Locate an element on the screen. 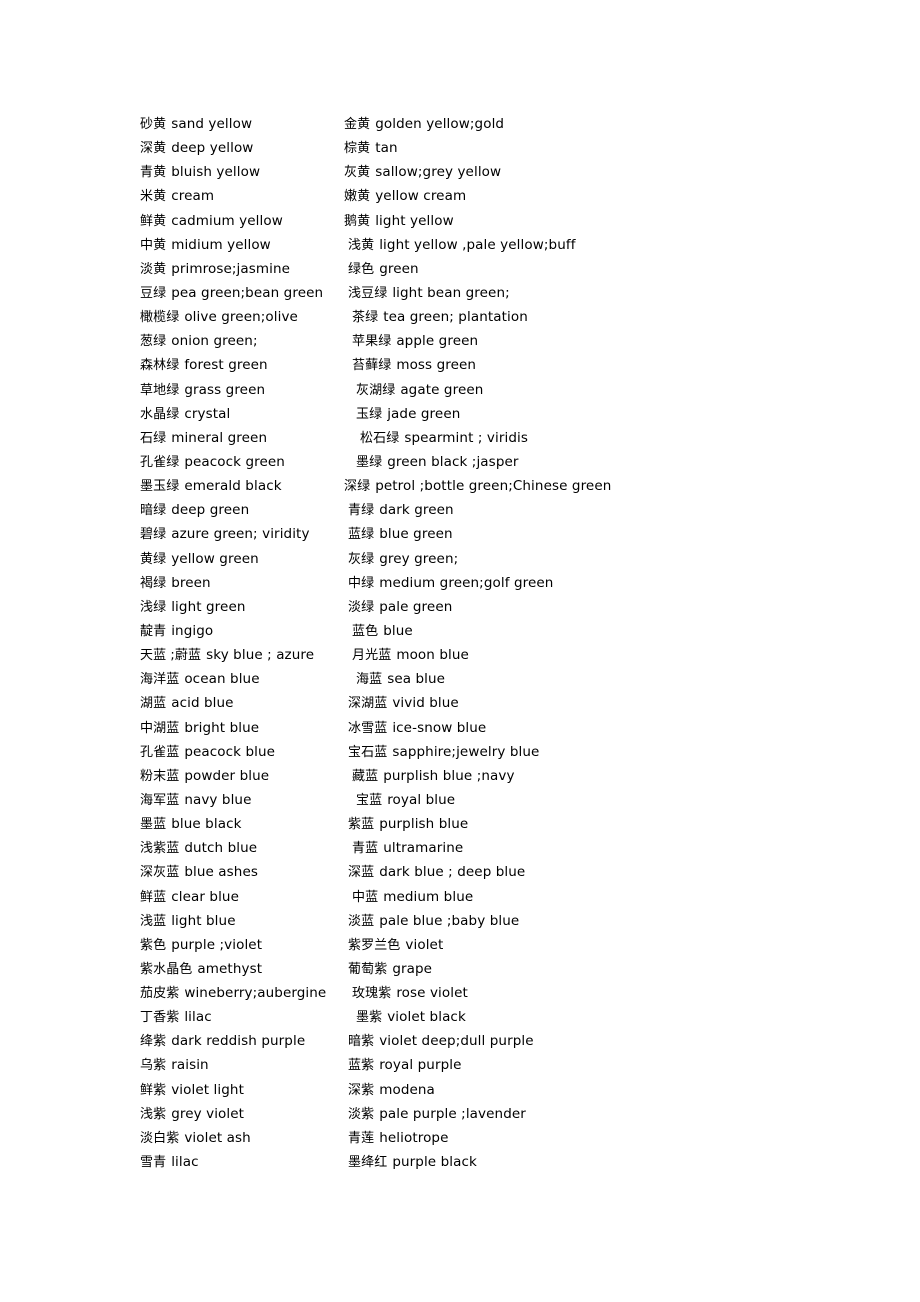 The image size is (920, 1302). glossary-entry-left: 天蓝 ;蔚蓝 sky blue ; azure is located at coordinates (165, 655).